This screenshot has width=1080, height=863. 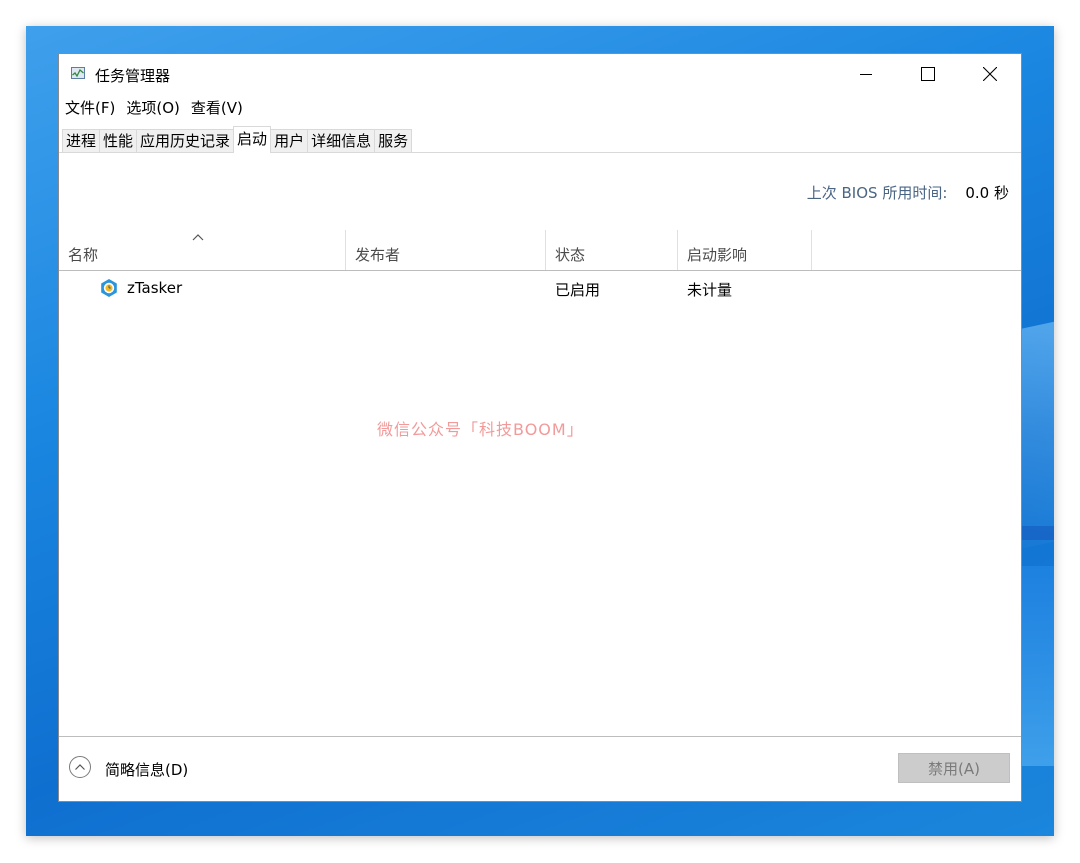 What do you see at coordinates (446, 250) in the screenshot?
I see `column-header-publisher: 发布者` at bounding box center [446, 250].